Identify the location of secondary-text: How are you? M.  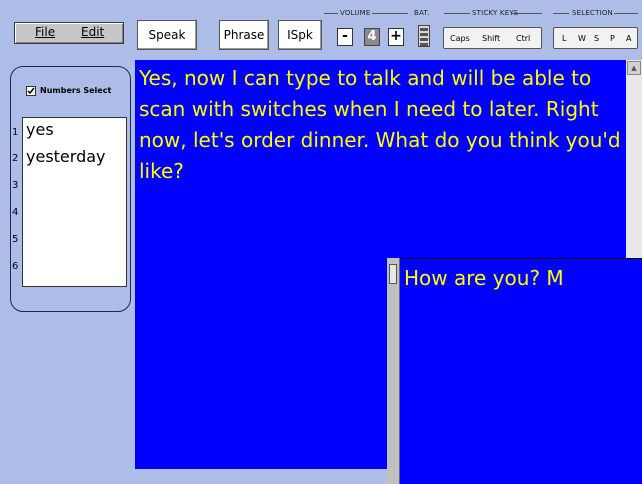
(484, 278).